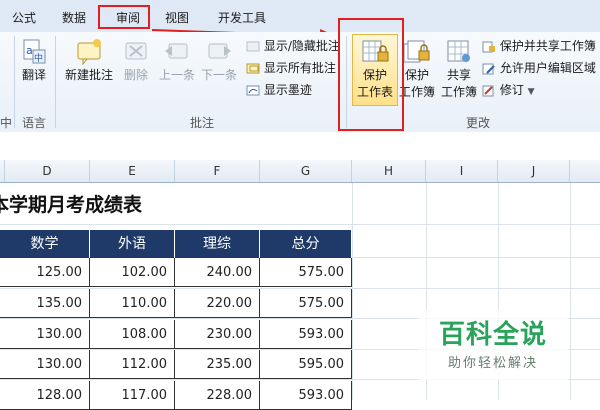 This screenshot has width=600, height=410. Describe the element at coordinates (45, 303) in the screenshot. I see `table-cell: 135.00` at that location.